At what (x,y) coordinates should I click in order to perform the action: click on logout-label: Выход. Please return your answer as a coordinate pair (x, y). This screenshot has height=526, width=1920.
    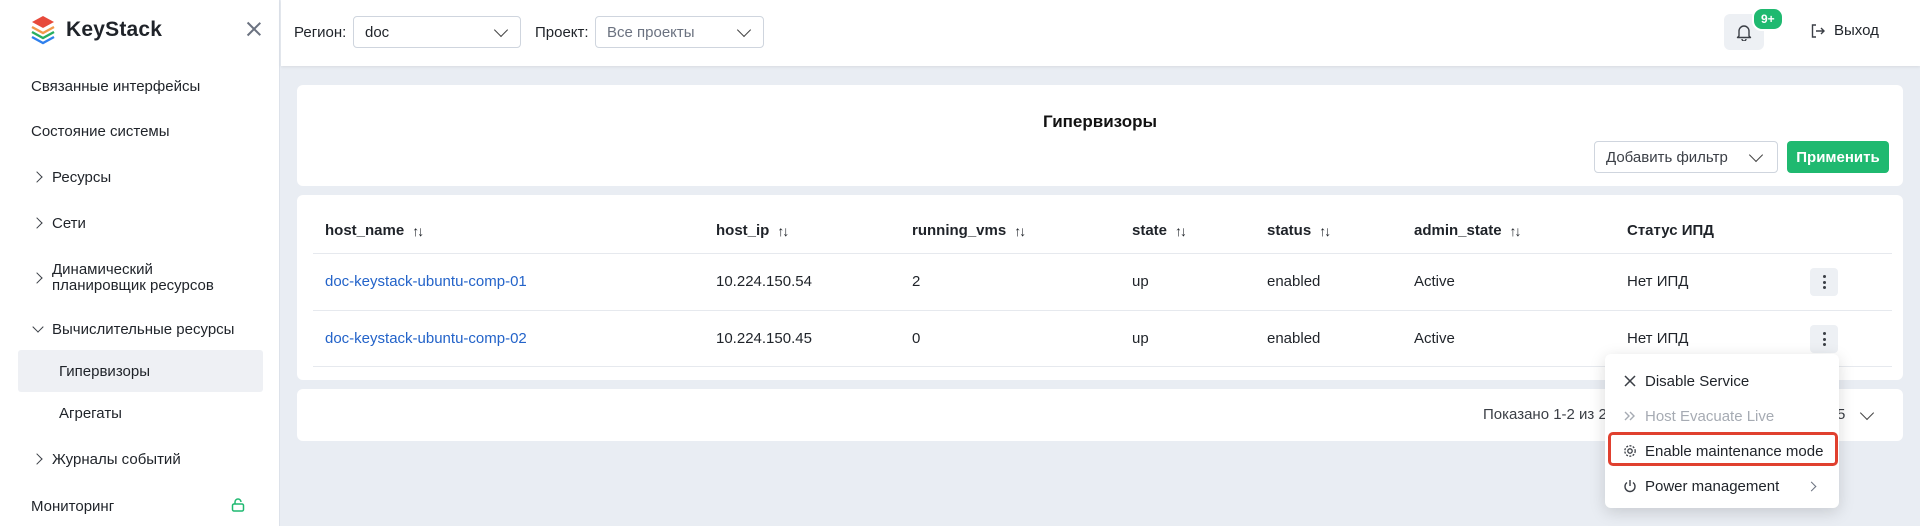
    Looking at the image, I should click on (1856, 30).